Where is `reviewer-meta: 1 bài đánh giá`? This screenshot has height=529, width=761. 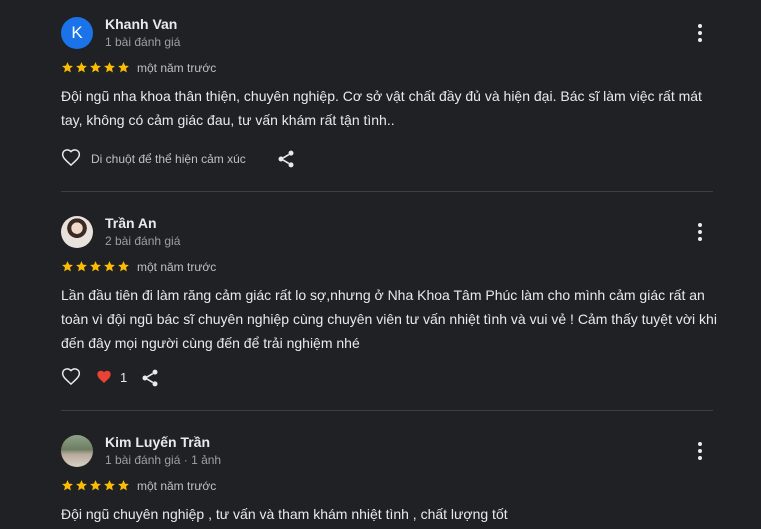
reviewer-meta: 1 bài đánh giá is located at coordinates (143, 42).